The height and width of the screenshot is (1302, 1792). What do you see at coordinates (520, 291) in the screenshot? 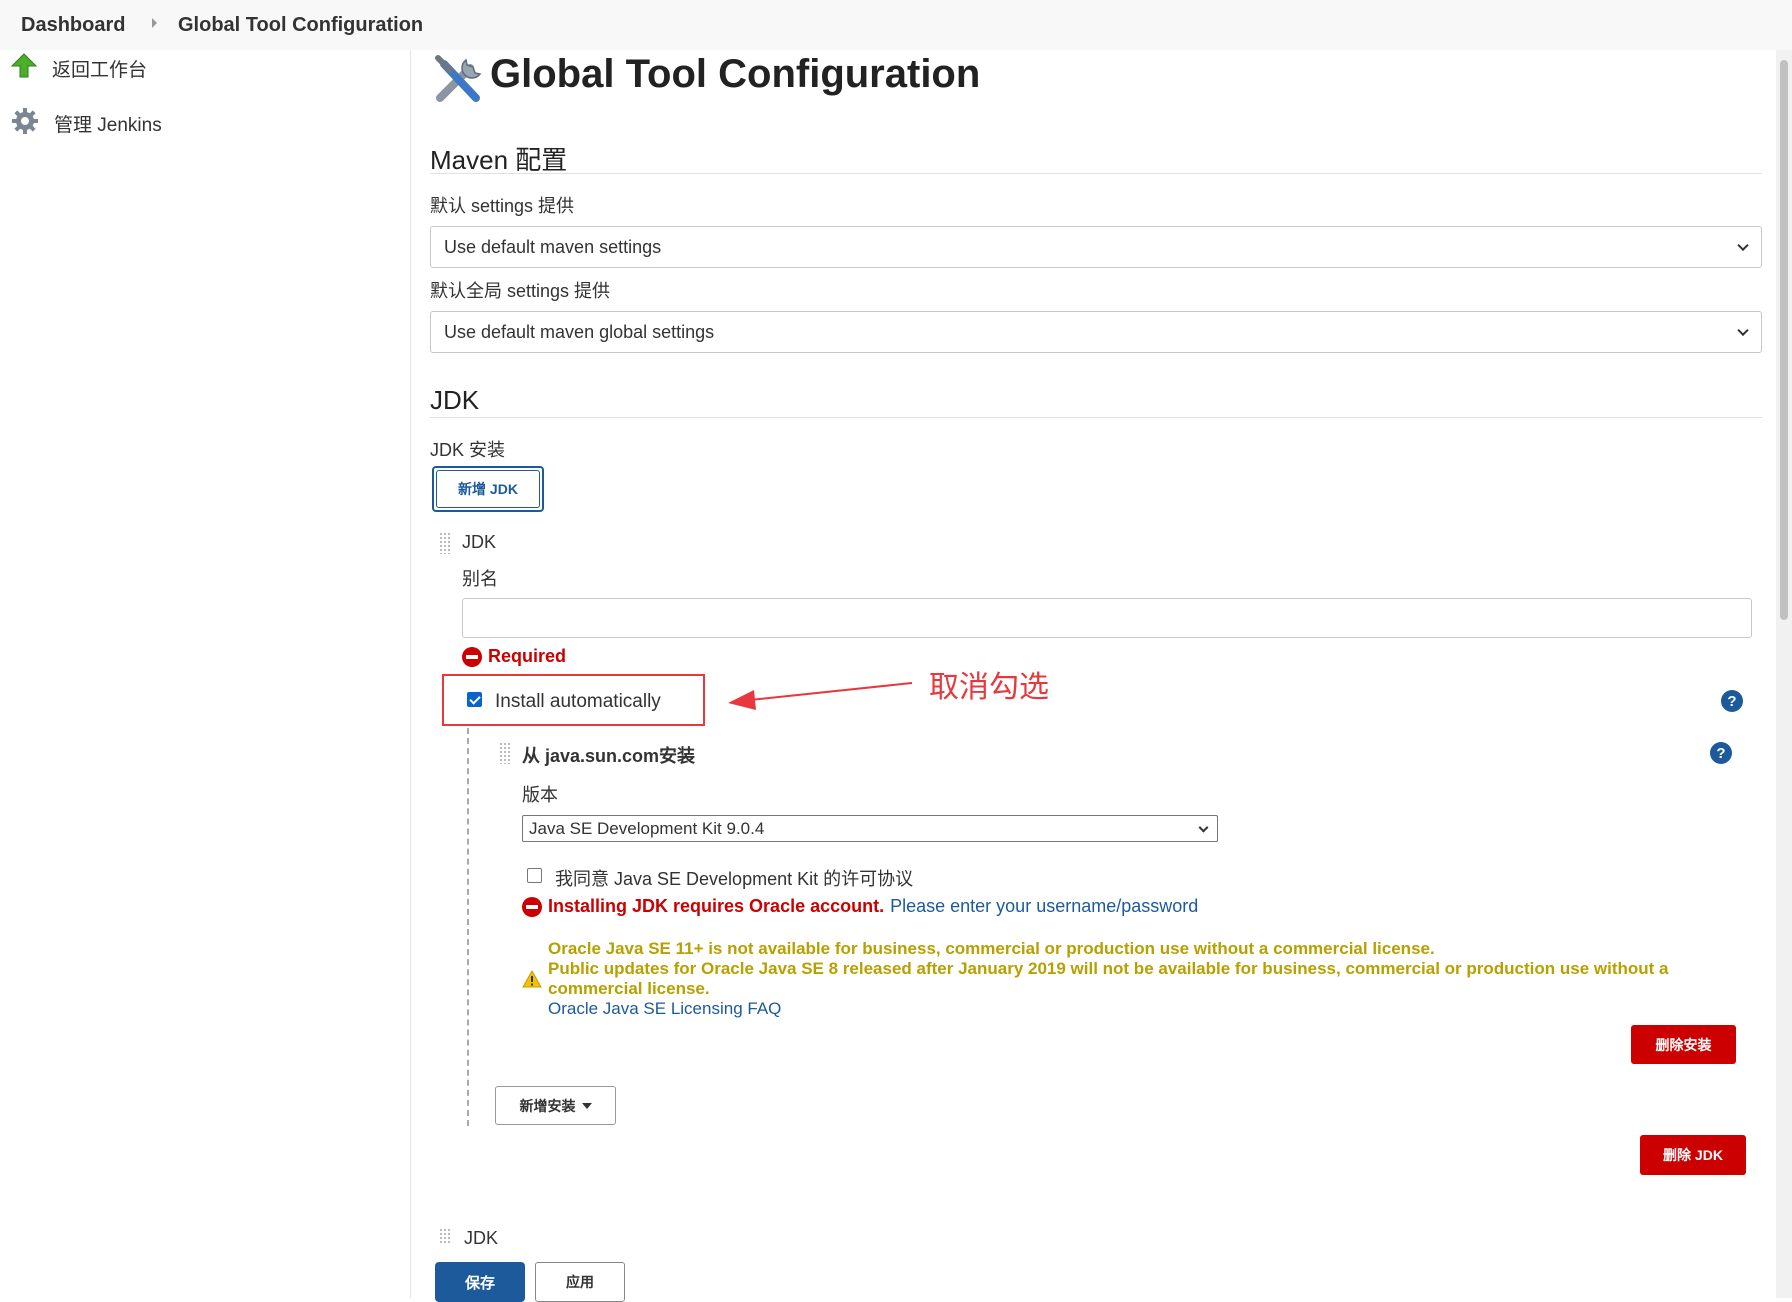
I see `maven-global-settings-label: 默认全局 settings 提供` at bounding box center [520, 291].